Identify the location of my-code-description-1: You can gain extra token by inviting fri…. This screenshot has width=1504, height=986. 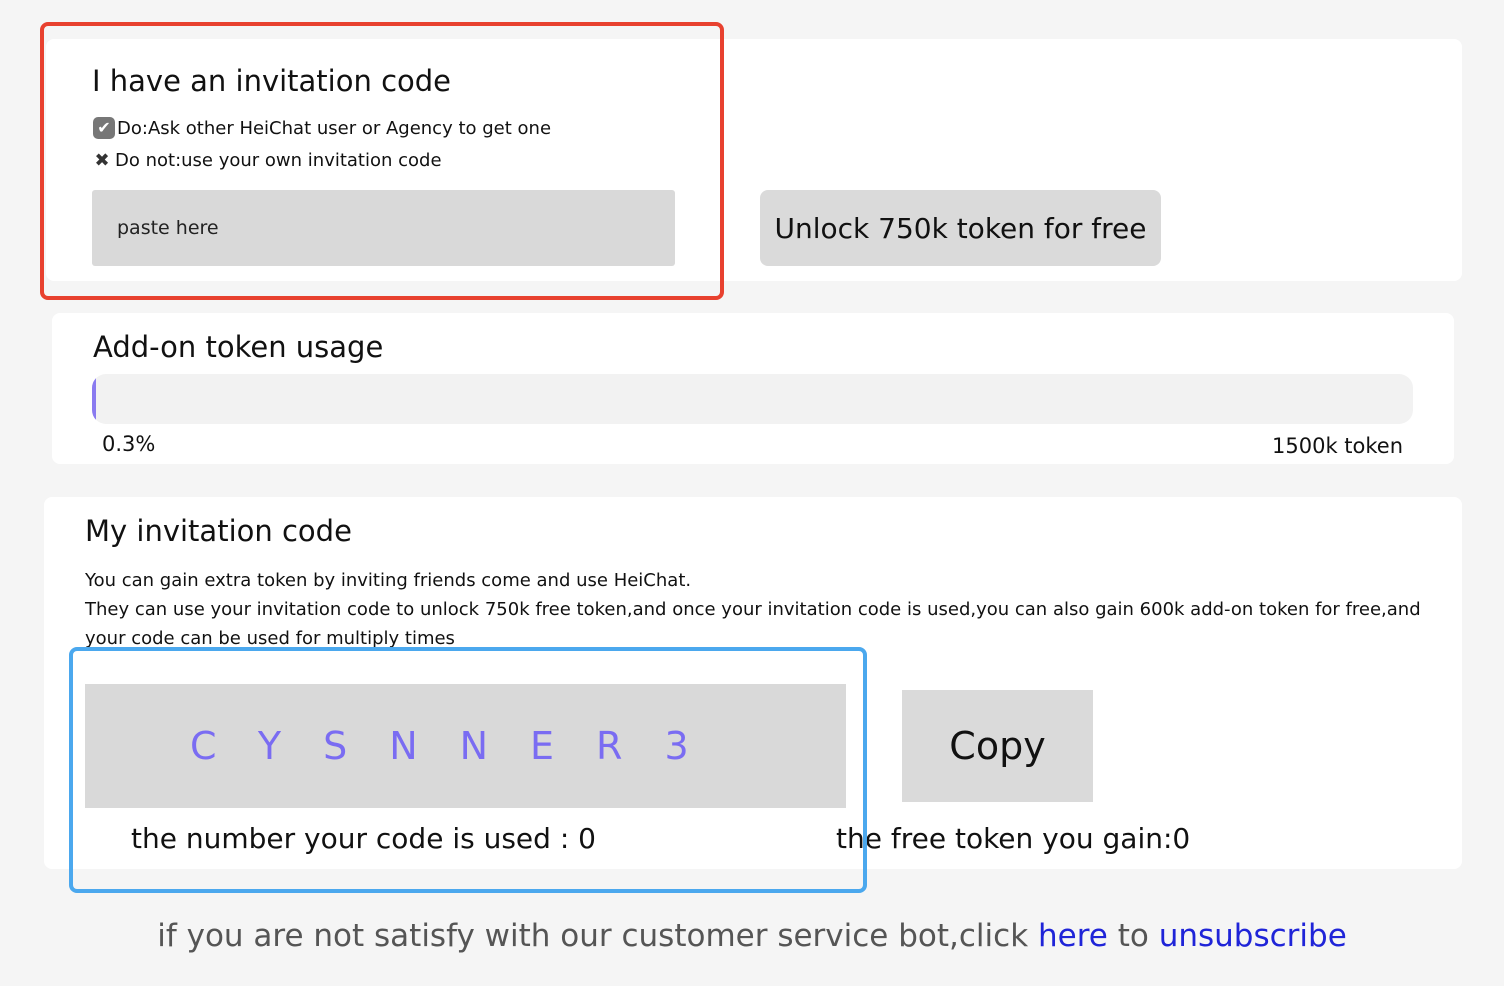
(388, 580).